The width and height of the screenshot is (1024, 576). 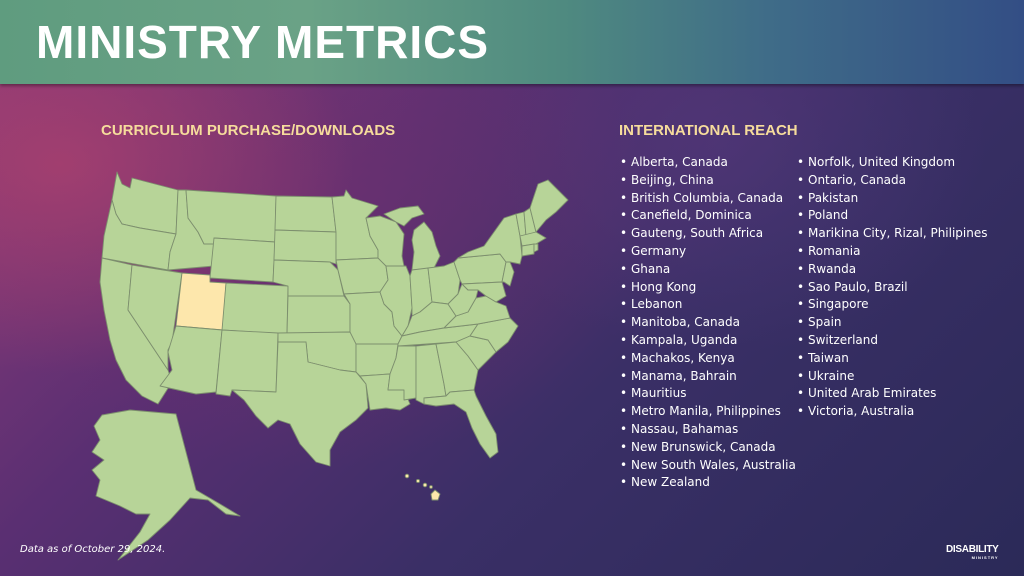 What do you see at coordinates (709, 234) in the screenshot?
I see `reach-list-item: Gauteng, South Africa` at bounding box center [709, 234].